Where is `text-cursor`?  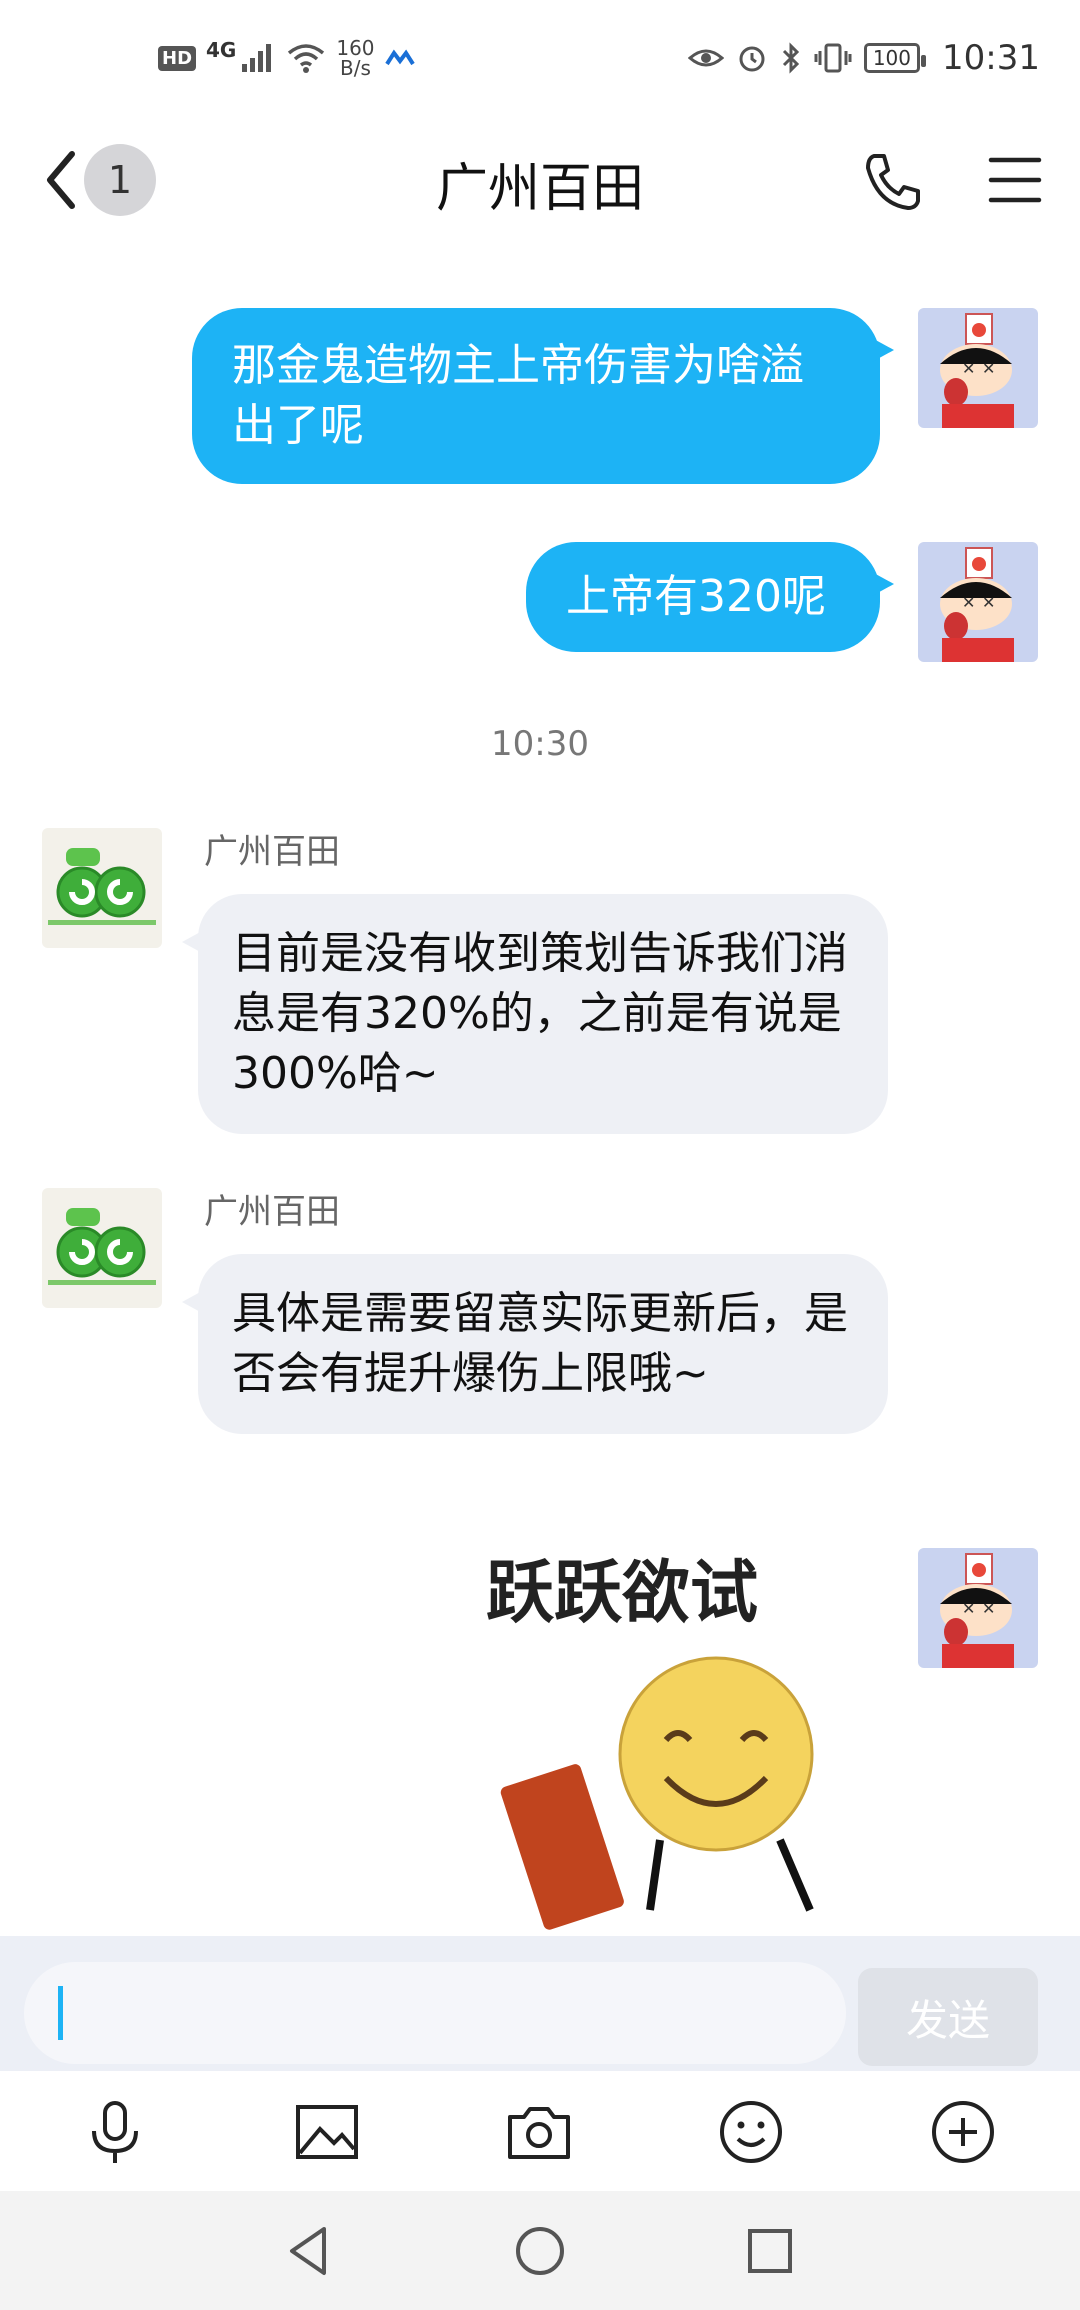
text-cursor is located at coordinates (60, 2013).